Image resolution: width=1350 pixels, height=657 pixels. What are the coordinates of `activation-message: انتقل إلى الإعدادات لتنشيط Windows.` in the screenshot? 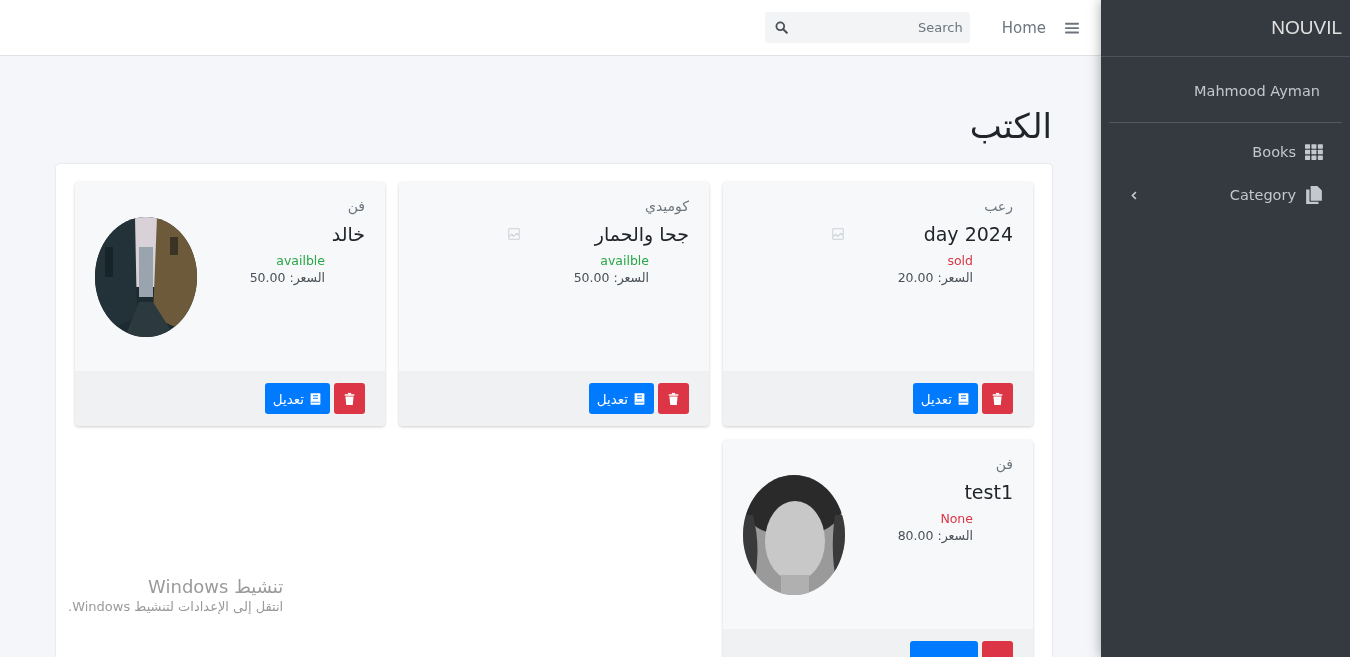 It's located at (176, 606).